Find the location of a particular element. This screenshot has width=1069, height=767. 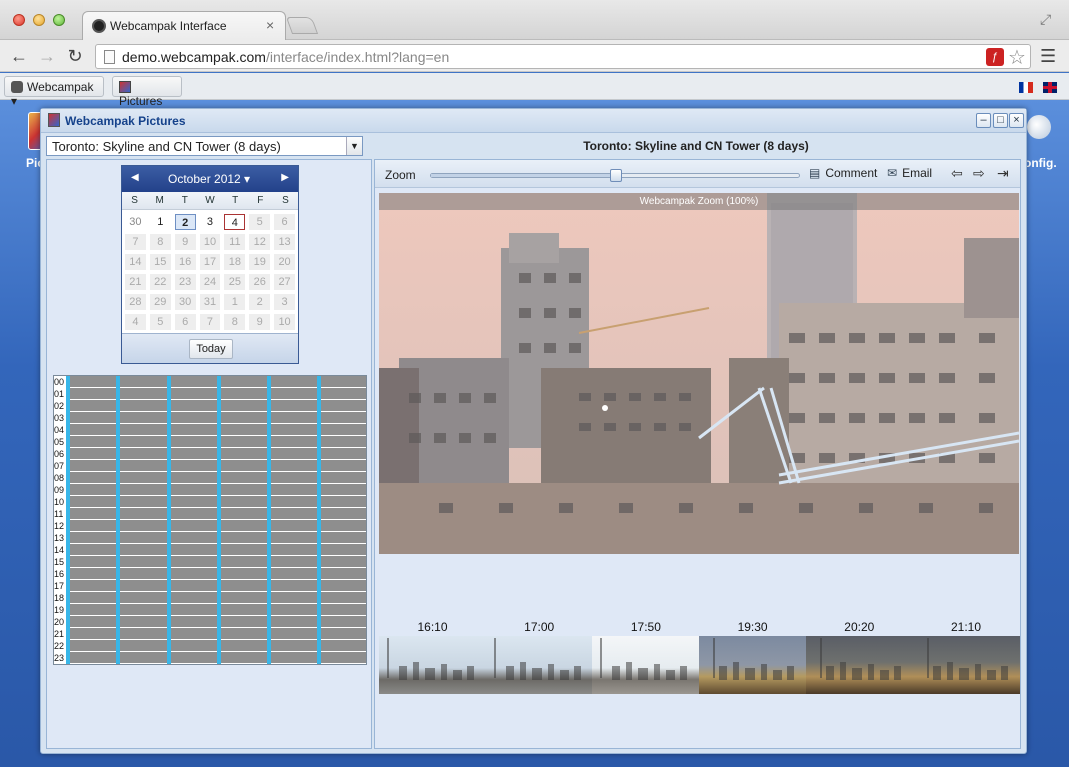

calendar-day: 5 is located at coordinates (260, 222).